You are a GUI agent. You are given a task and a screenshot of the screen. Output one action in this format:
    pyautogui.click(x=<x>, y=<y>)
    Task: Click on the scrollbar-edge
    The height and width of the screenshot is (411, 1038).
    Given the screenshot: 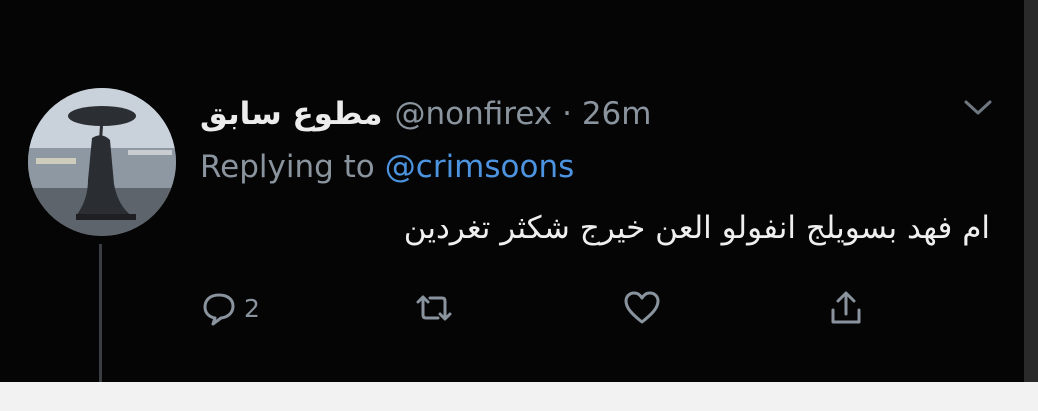 What is the action you would take?
    pyautogui.click(x=1031, y=191)
    